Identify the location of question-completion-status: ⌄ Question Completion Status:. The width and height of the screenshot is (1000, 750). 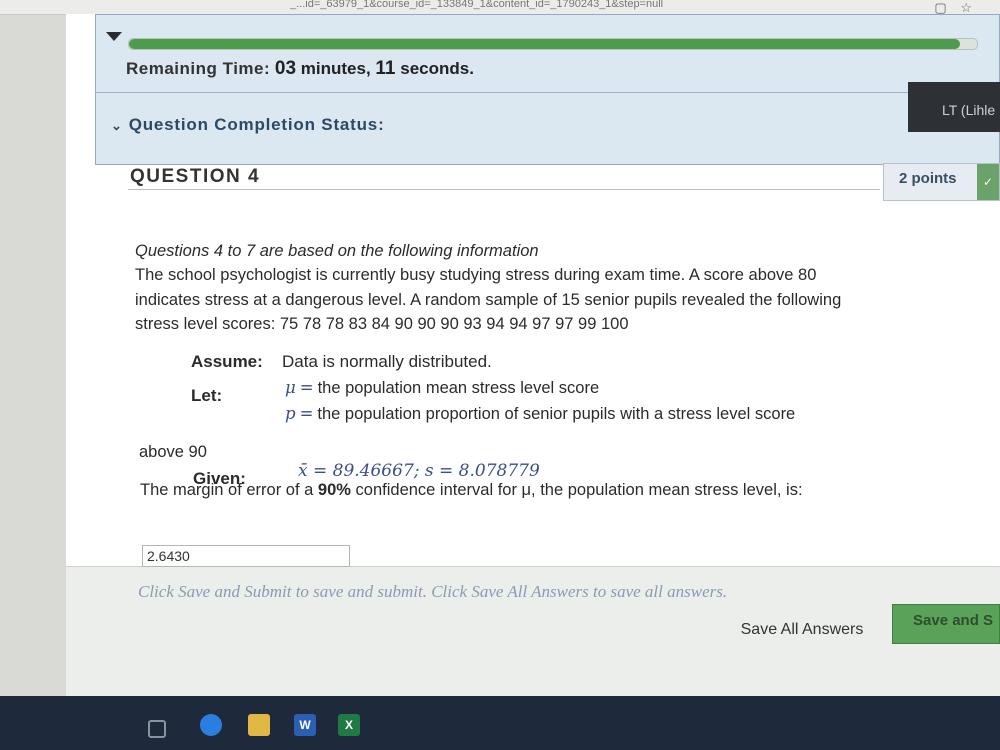
(248, 125).